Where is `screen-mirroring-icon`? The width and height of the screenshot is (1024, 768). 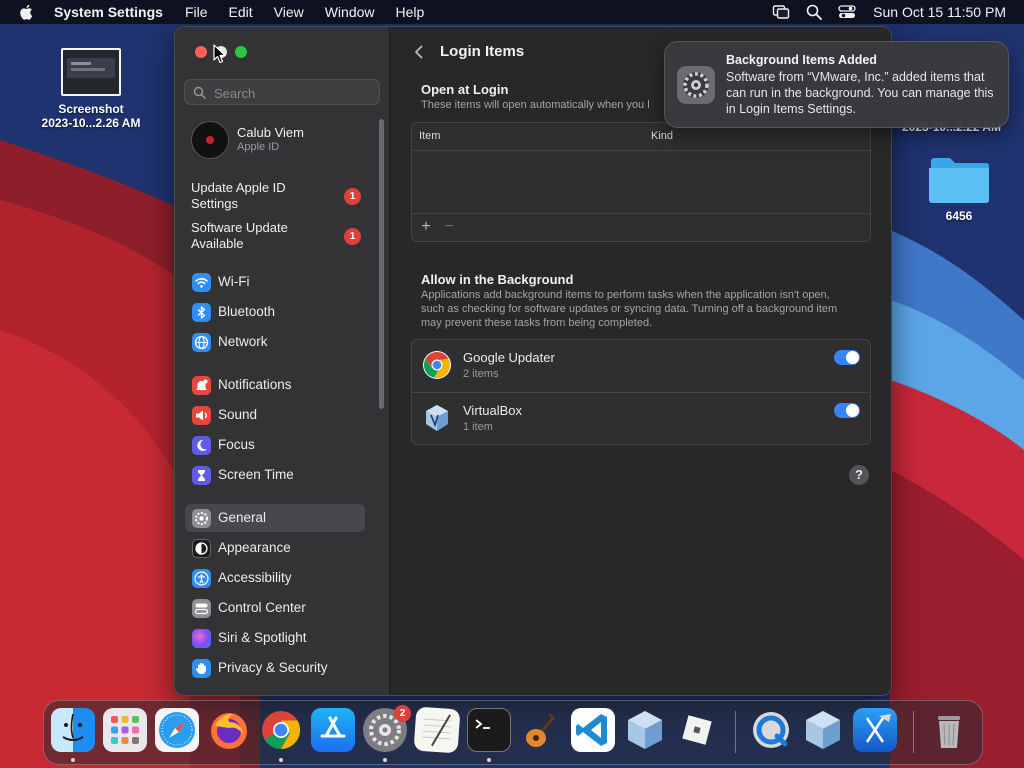
screen-mirroring-icon is located at coordinates (781, 12).